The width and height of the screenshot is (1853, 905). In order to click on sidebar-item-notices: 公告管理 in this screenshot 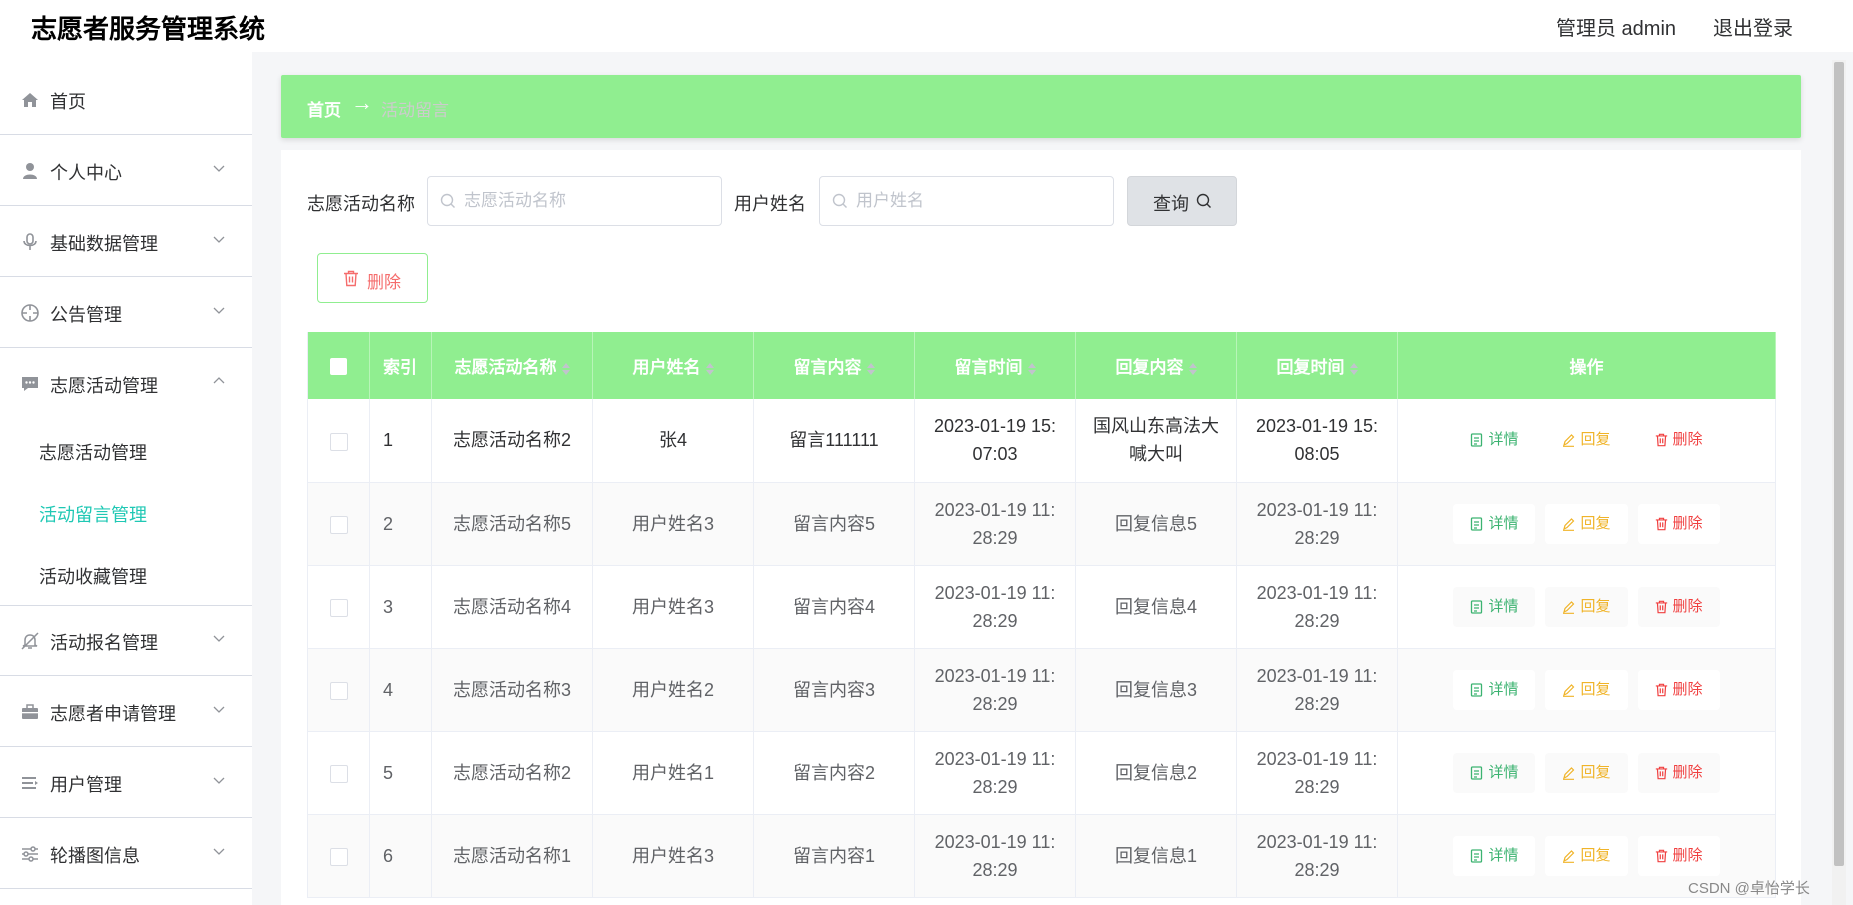, I will do `click(126, 313)`.